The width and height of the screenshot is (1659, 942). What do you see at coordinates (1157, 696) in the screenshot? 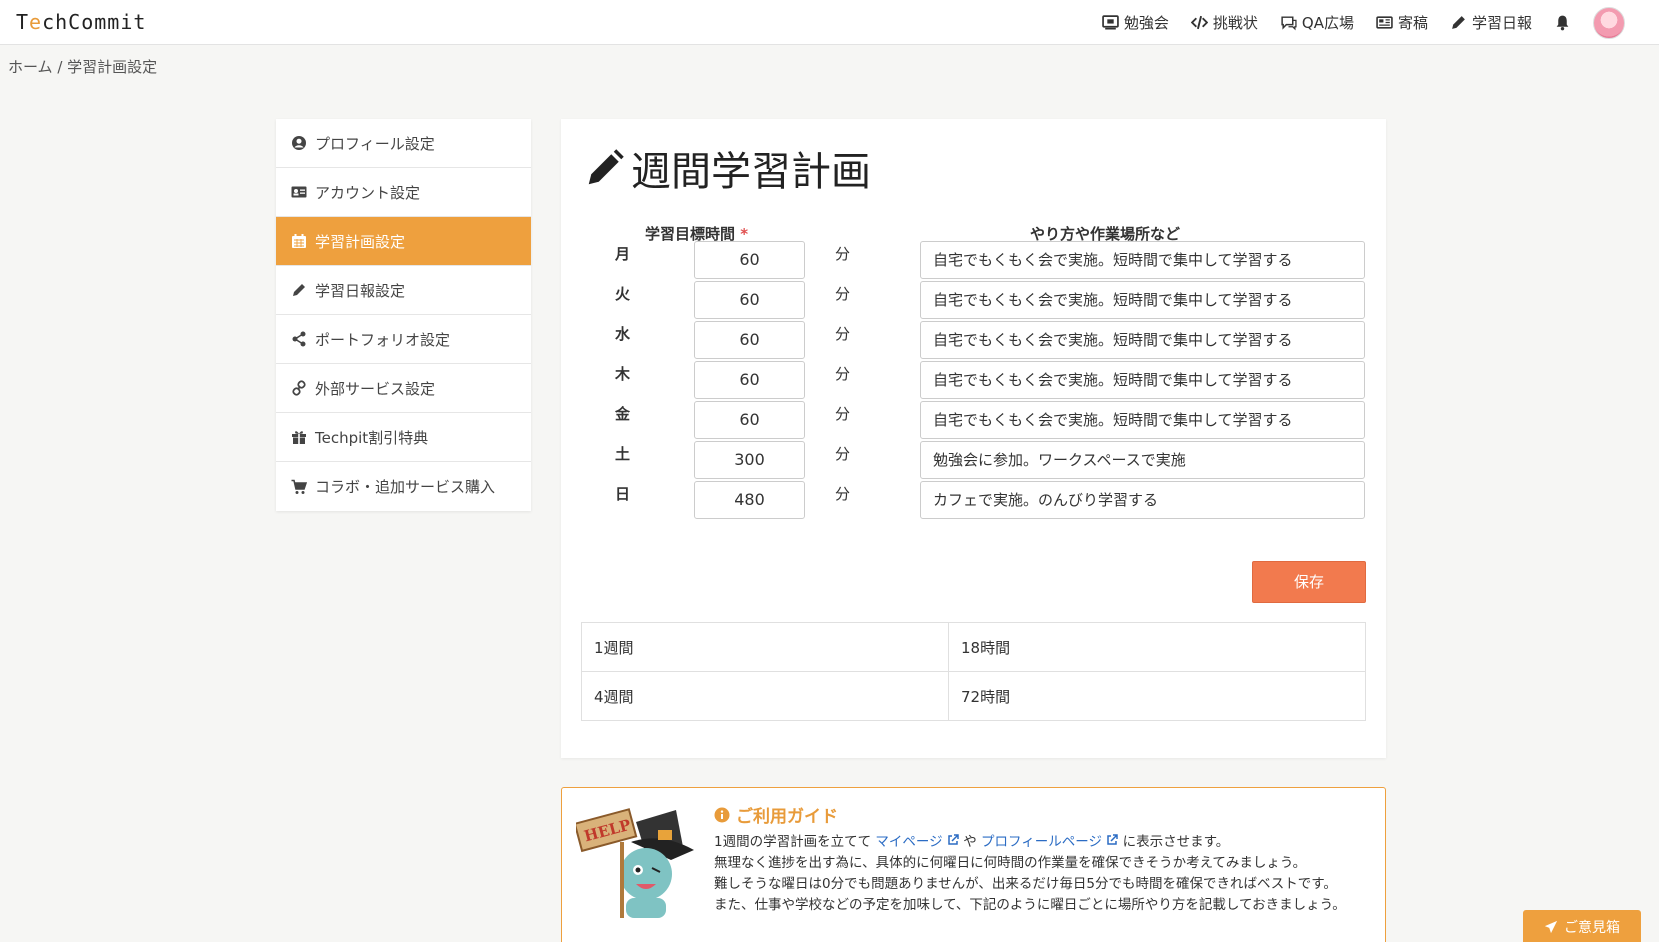
I see `summary-total: 72時間` at bounding box center [1157, 696].